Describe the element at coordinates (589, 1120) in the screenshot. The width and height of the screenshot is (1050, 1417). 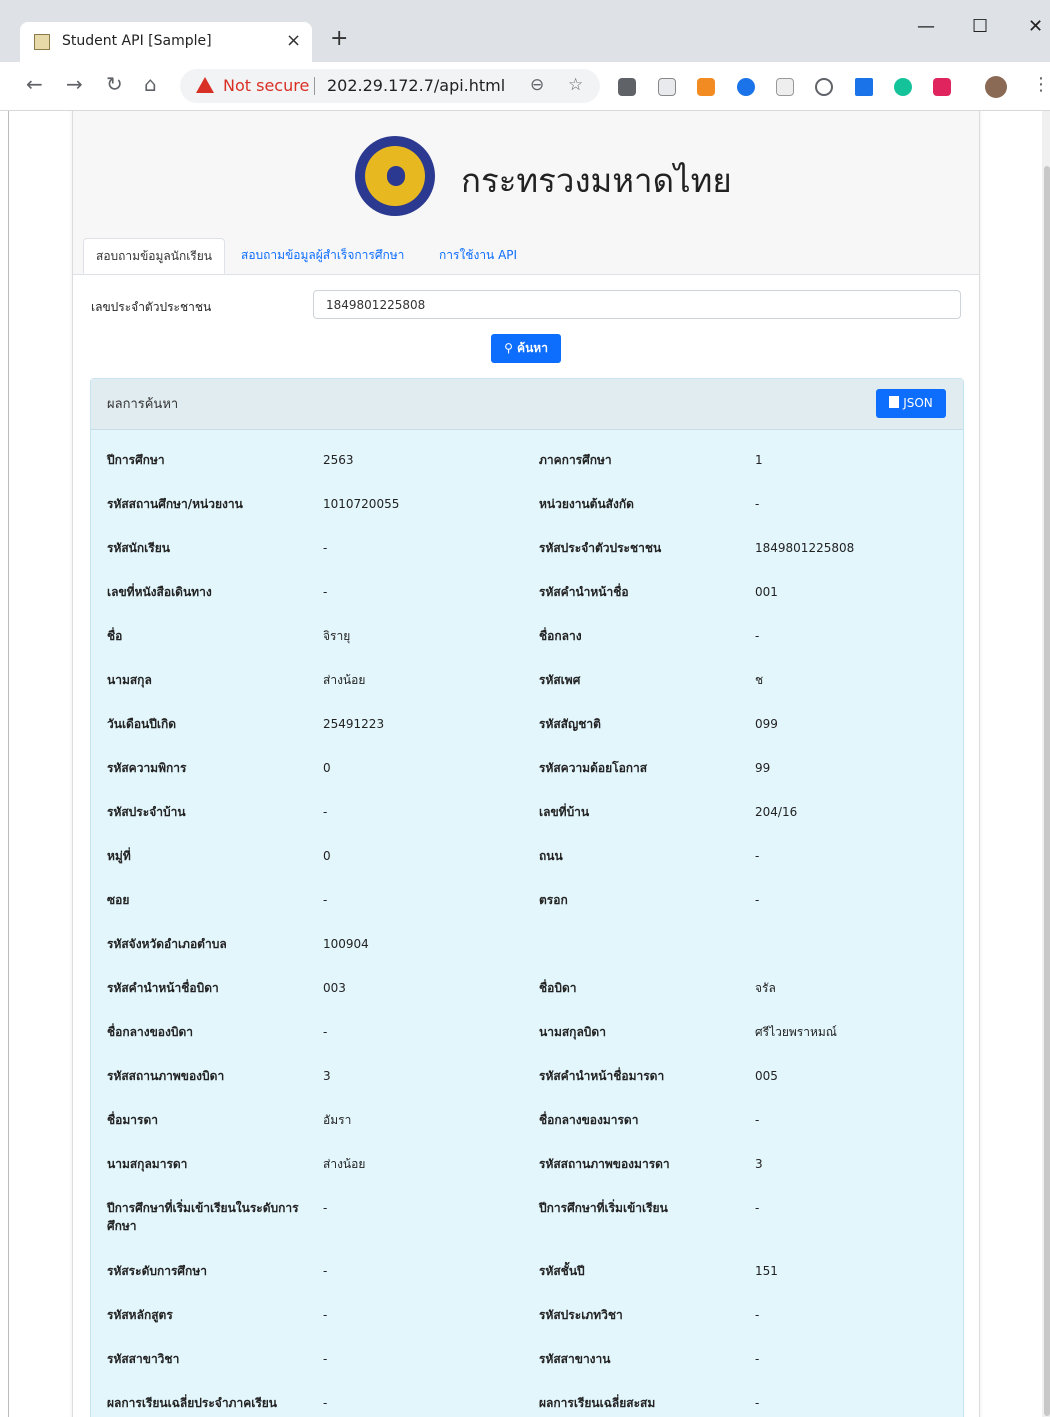
I see `field-label: ชื่อกลางของมารดา` at that location.